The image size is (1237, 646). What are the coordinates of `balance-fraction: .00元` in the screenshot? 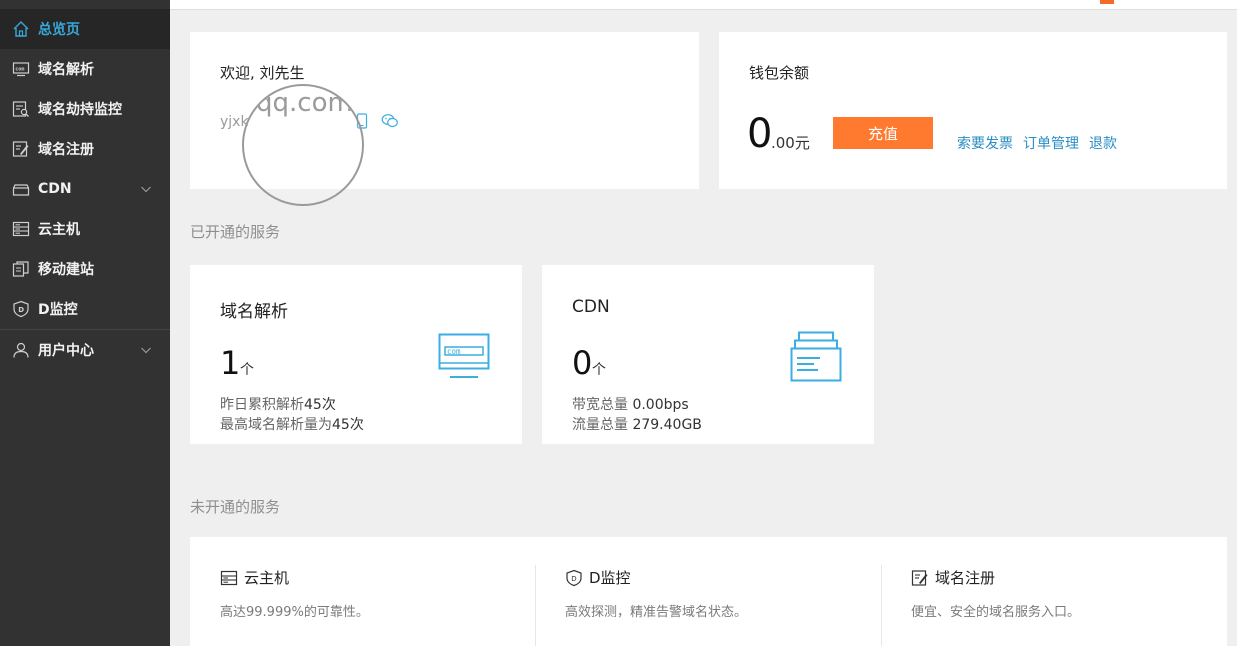 It's located at (790, 143).